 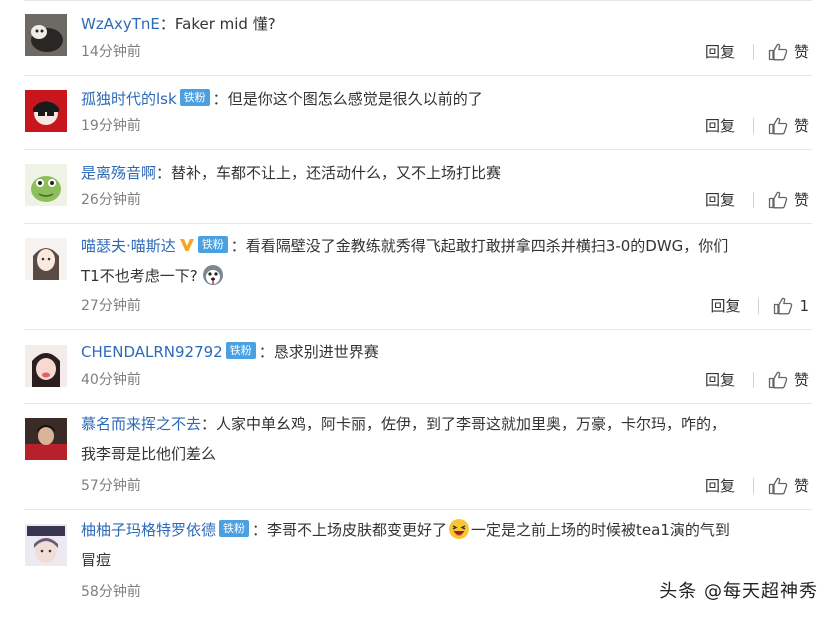 I want to click on comment-item: 孤独时代的lsk 铁粉 ：但是你这个图怎么感觉是很久以前的了 19分钟前 回复 赞, so click(x=418, y=112).